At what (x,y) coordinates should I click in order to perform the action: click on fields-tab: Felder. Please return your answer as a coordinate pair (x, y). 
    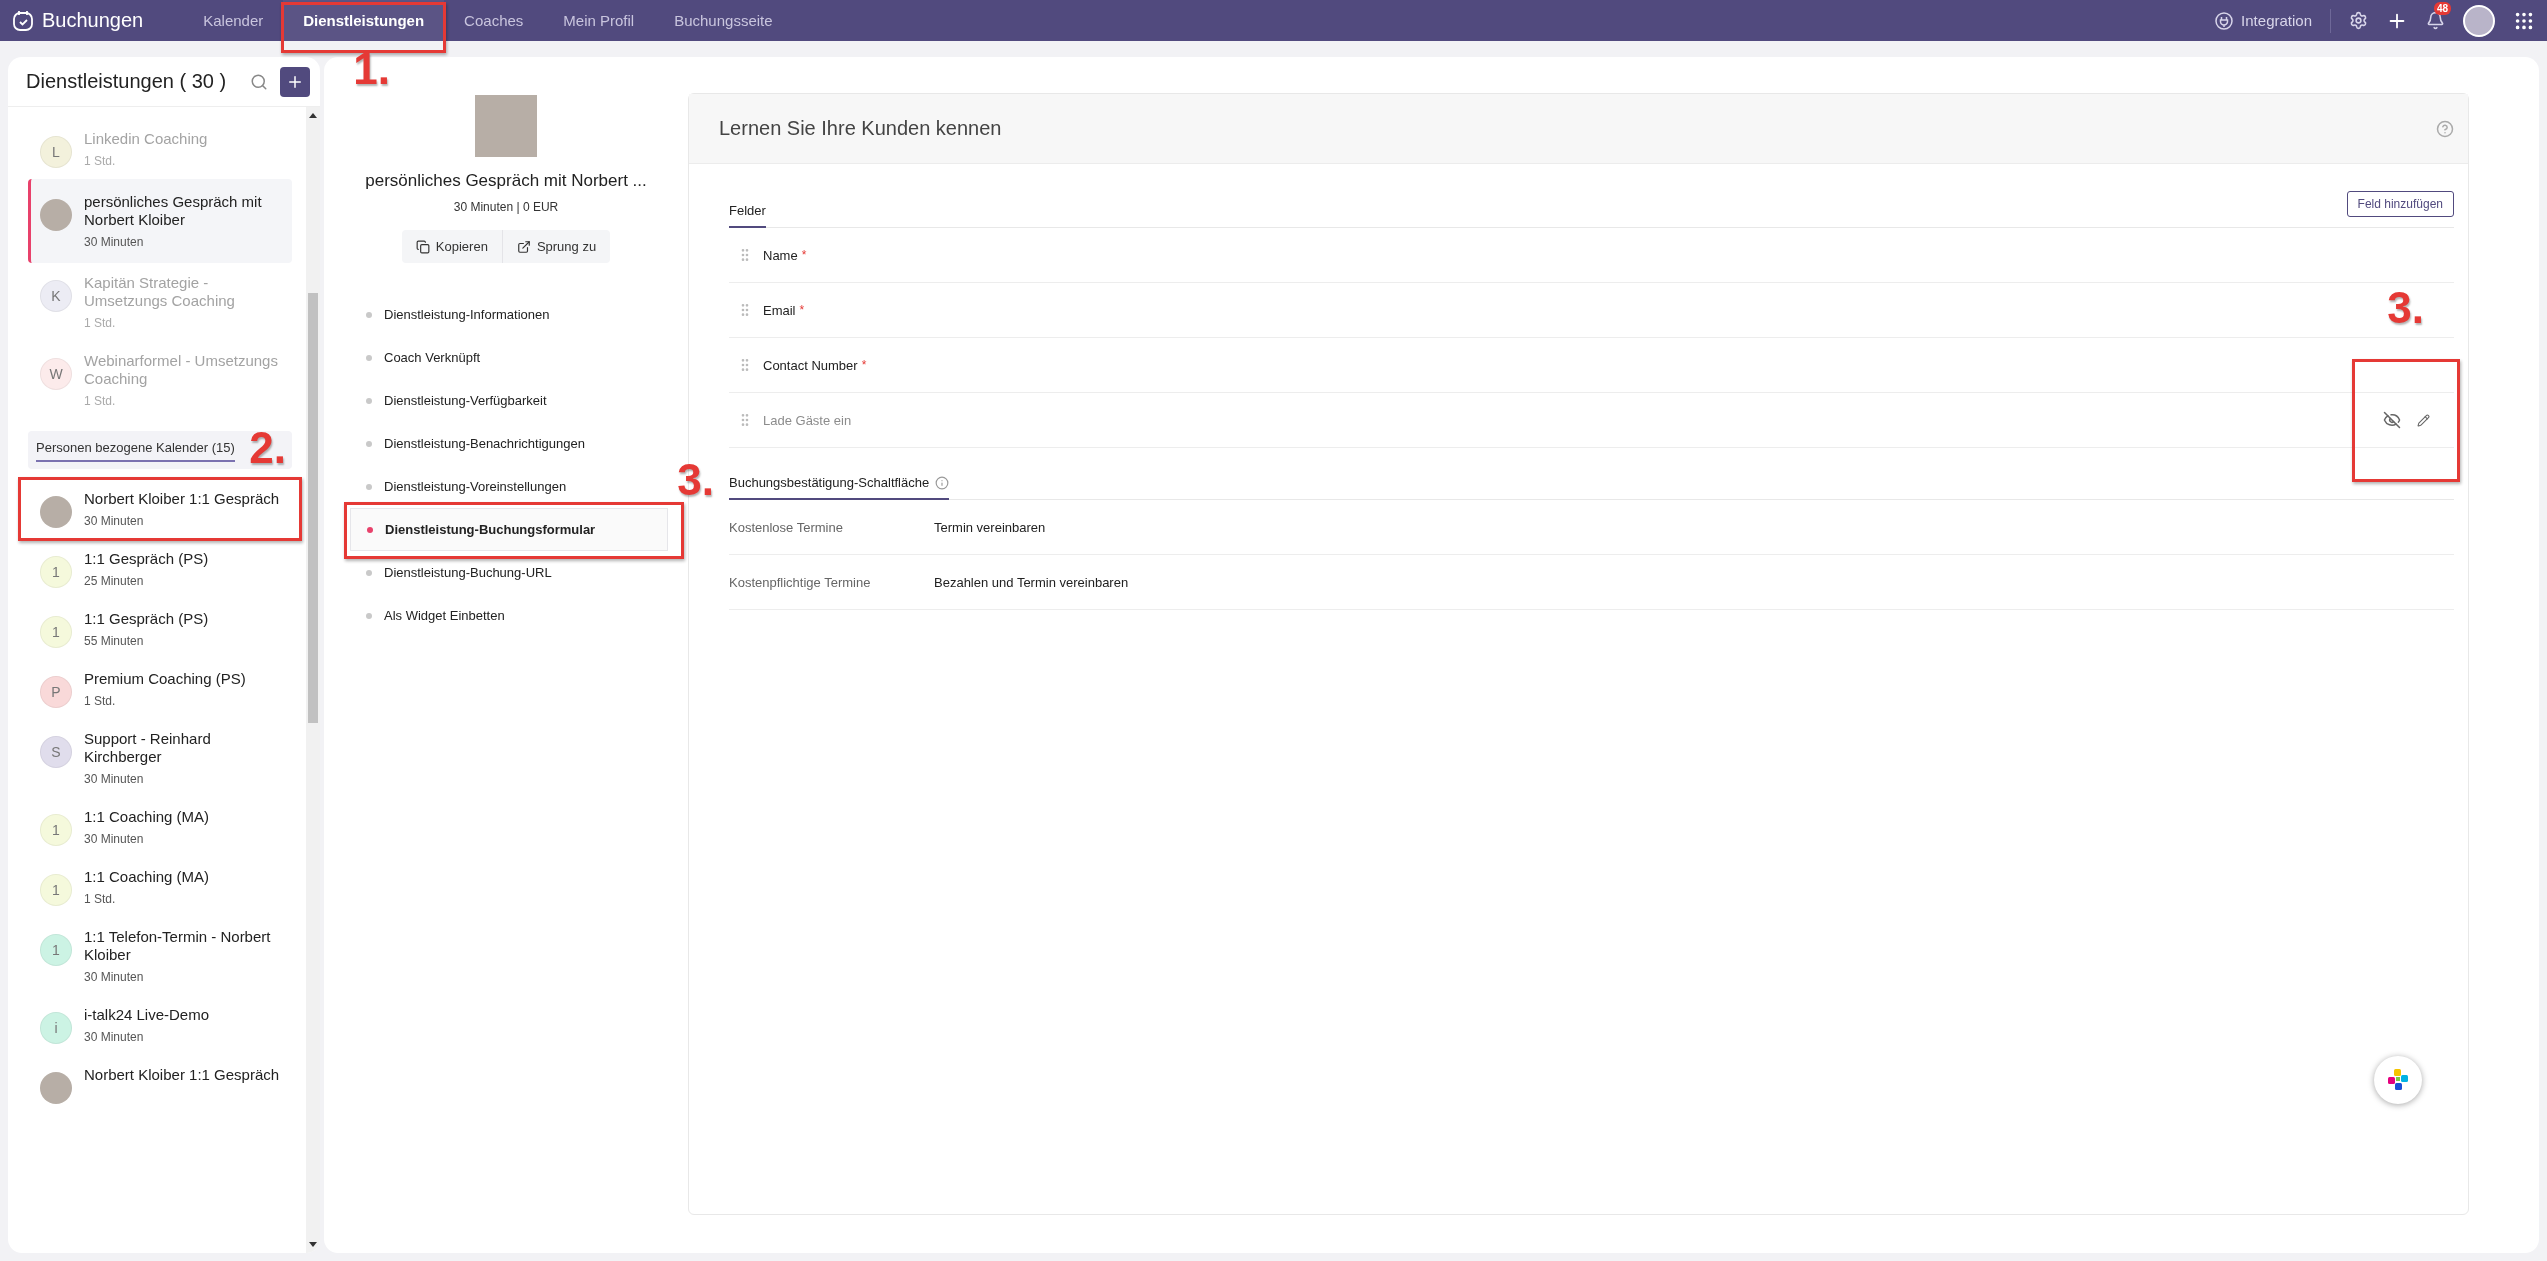
    Looking at the image, I should click on (747, 215).